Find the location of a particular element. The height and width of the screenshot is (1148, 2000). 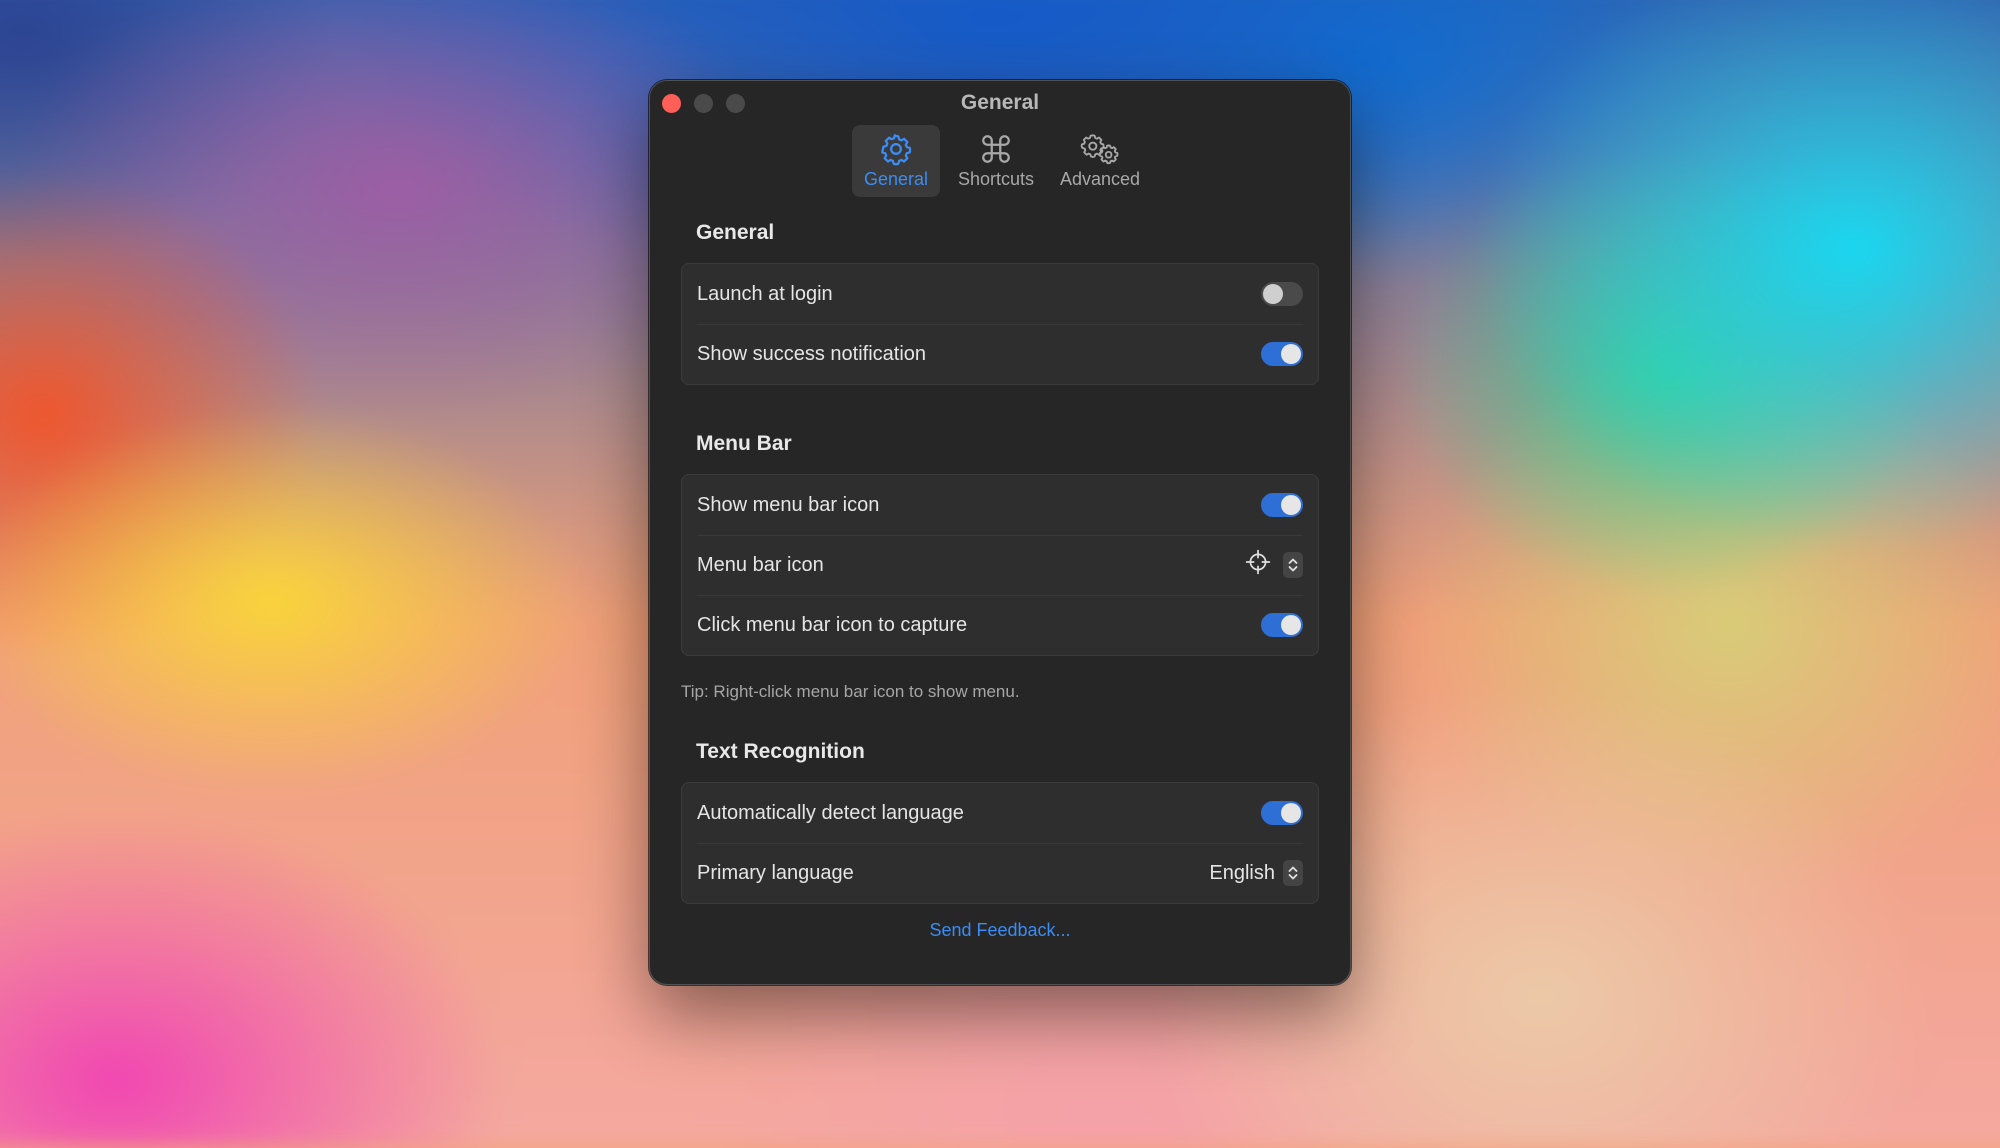

show-success-notification-toggle is located at coordinates (1282, 354).